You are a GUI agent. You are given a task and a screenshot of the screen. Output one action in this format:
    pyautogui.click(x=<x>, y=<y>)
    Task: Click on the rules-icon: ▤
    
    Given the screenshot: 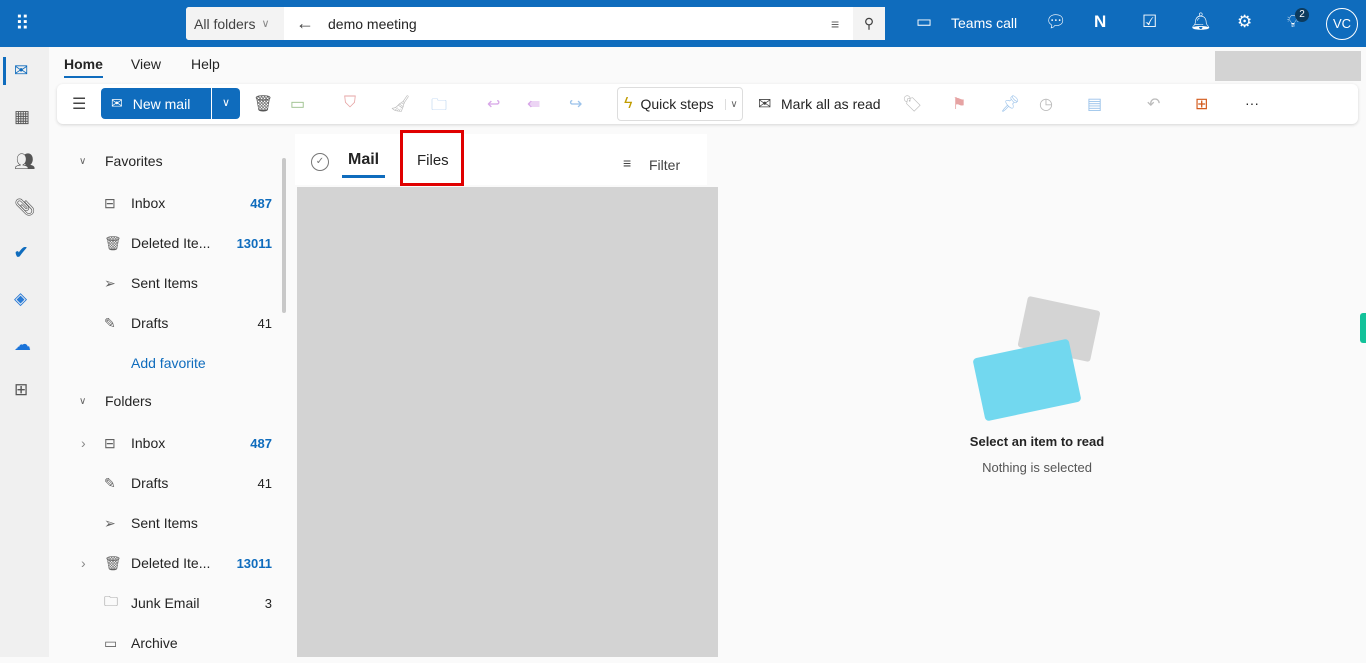 What is the action you would take?
    pyautogui.click(x=1094, y=104)
    